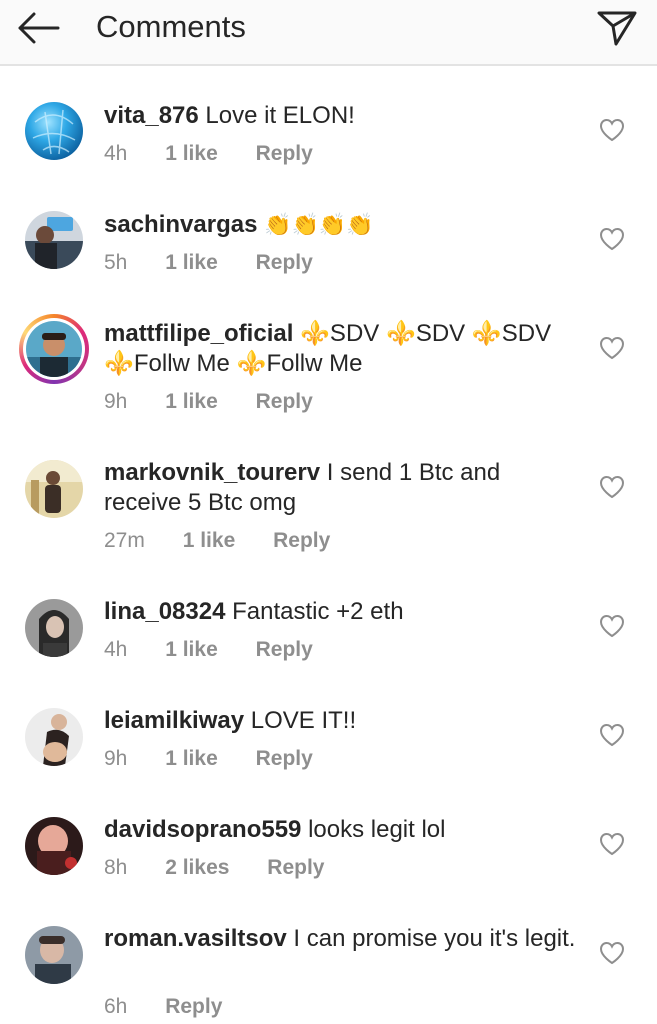 This screenshot has width=657, height=1024. What do you see at coordinates (151, 115) in the screenshot?
I see `comment-username: vita_876` at bounding box center [151, 115].